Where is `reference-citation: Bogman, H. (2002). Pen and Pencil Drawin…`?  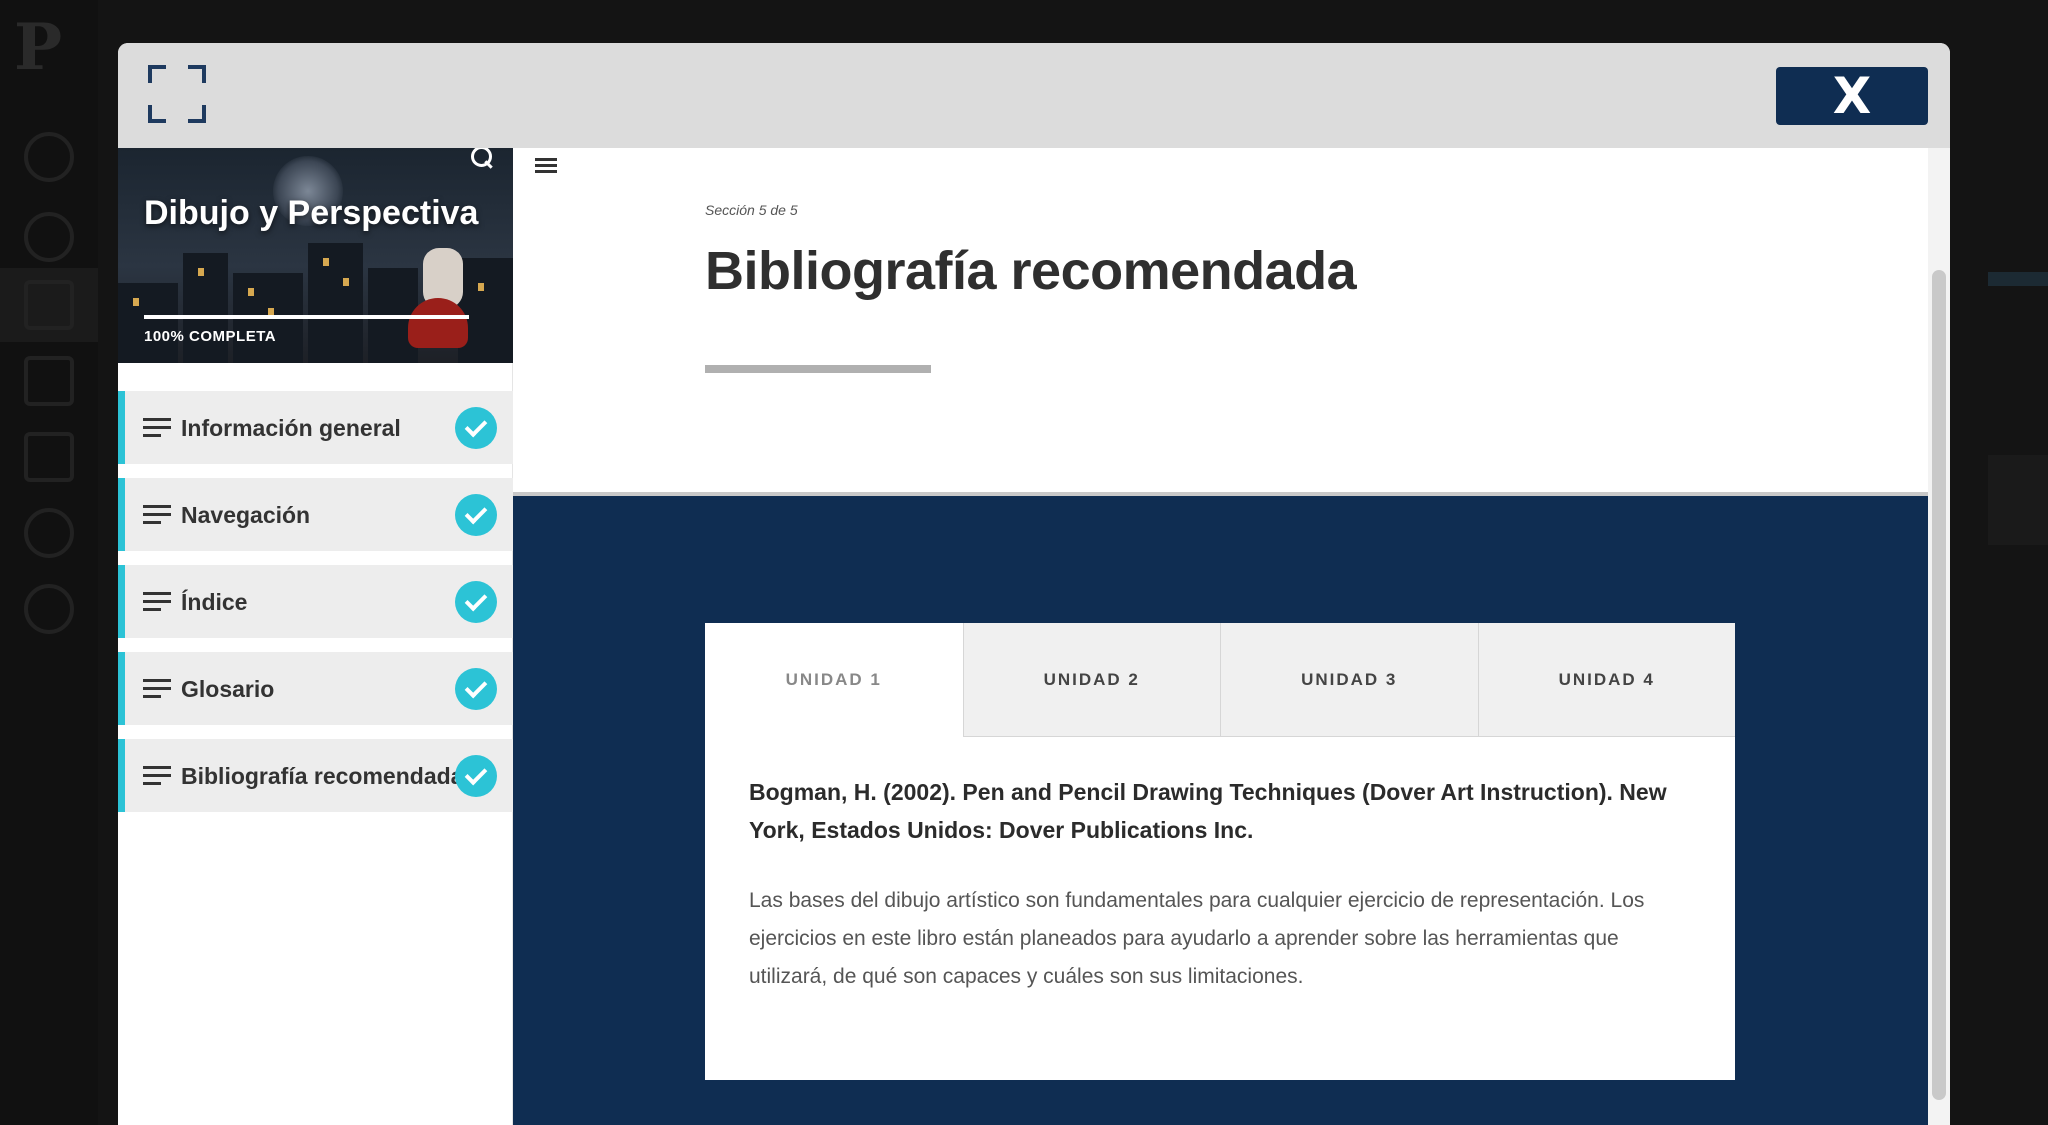 reference-citation: Bogman, H. (2002). Pen and Pencil Drawin… is located at coordinates (1208, 811).